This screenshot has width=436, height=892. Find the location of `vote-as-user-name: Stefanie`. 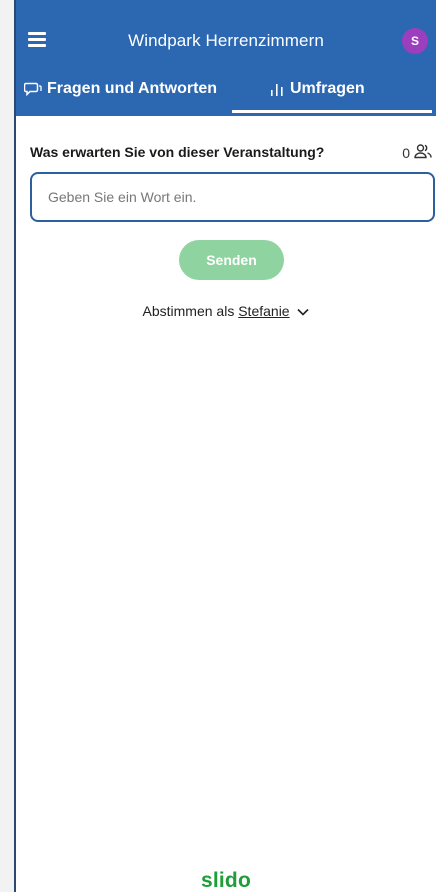

vote-as-user-name: Stefanie is located at coordinates (263, 311).